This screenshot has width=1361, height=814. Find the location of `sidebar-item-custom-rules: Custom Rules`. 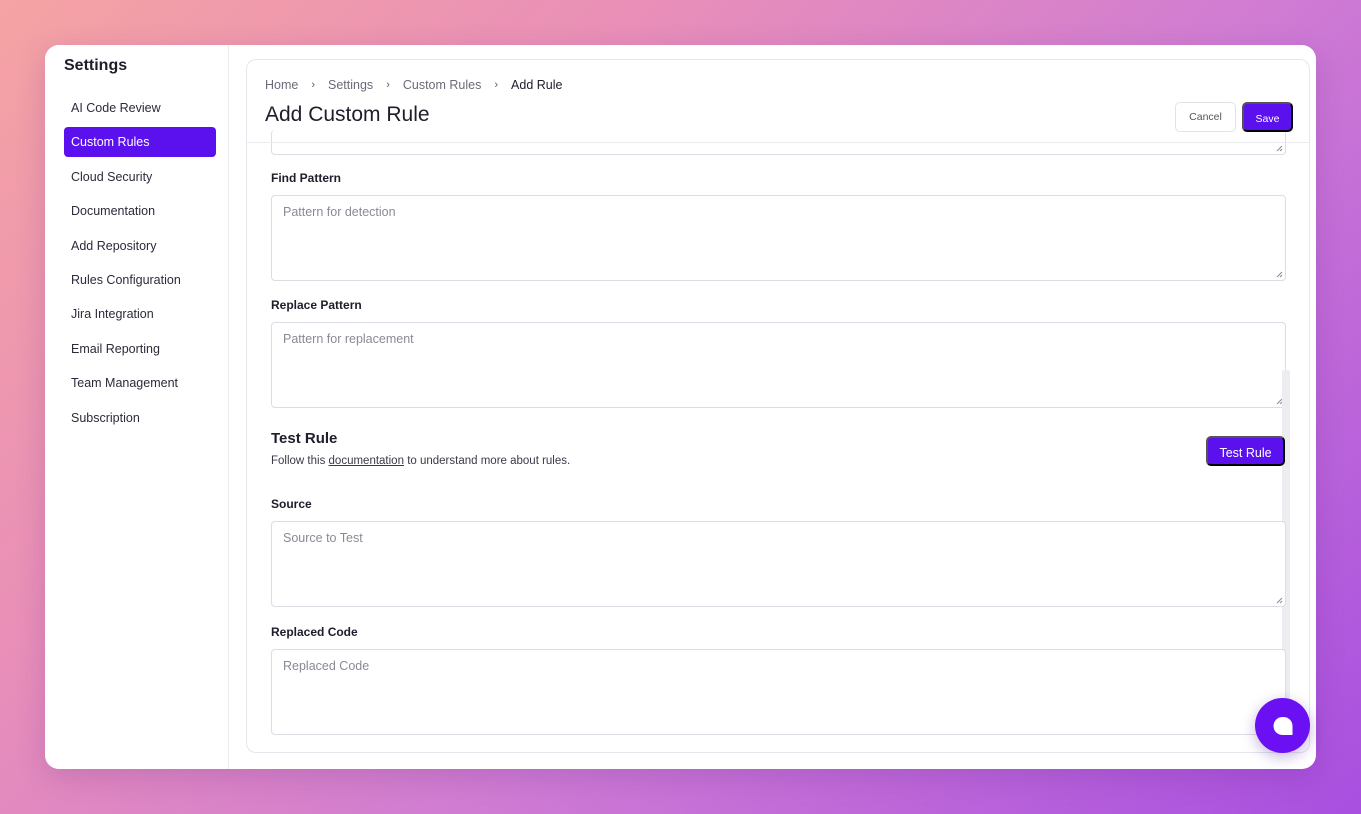

sidebar-item-custom-rules: Custom Rules is located at coordinates (140, 142).